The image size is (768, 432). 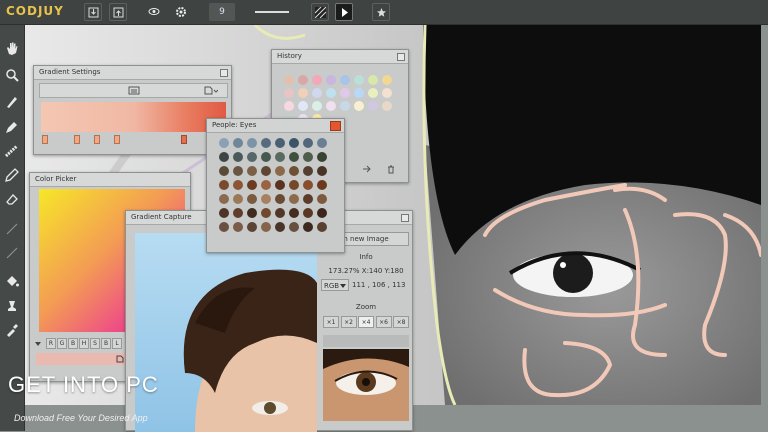 I want to click on channel-button: H, so click(x=84, y=343).